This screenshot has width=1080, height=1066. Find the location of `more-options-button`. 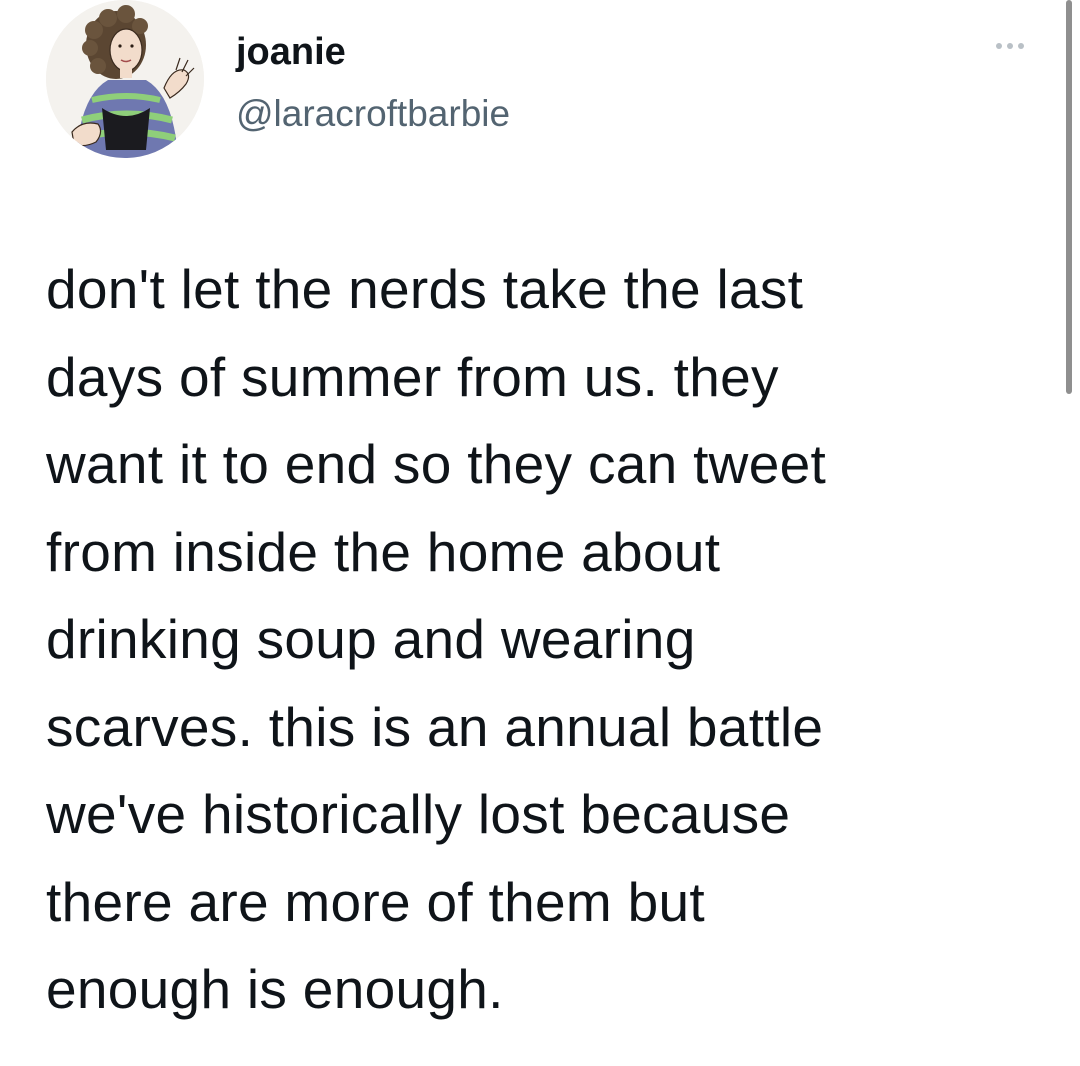

more-options-button is located at coordinates (1010, 46).